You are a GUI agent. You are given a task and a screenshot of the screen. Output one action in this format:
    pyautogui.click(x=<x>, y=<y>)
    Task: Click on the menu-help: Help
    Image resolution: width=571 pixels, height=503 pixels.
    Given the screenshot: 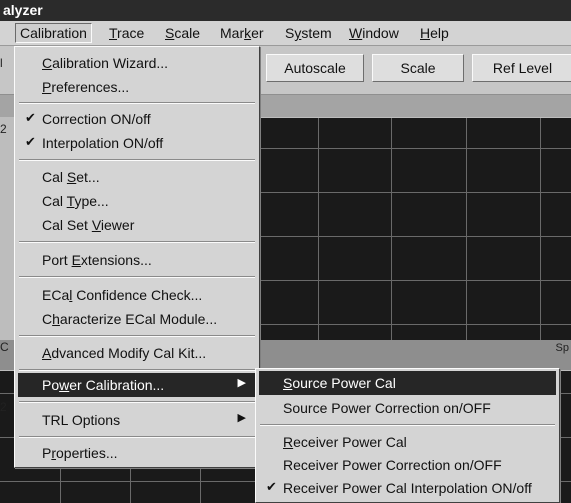 What is the action you would take?
    pyautogui.click(x=434, y=33)
    